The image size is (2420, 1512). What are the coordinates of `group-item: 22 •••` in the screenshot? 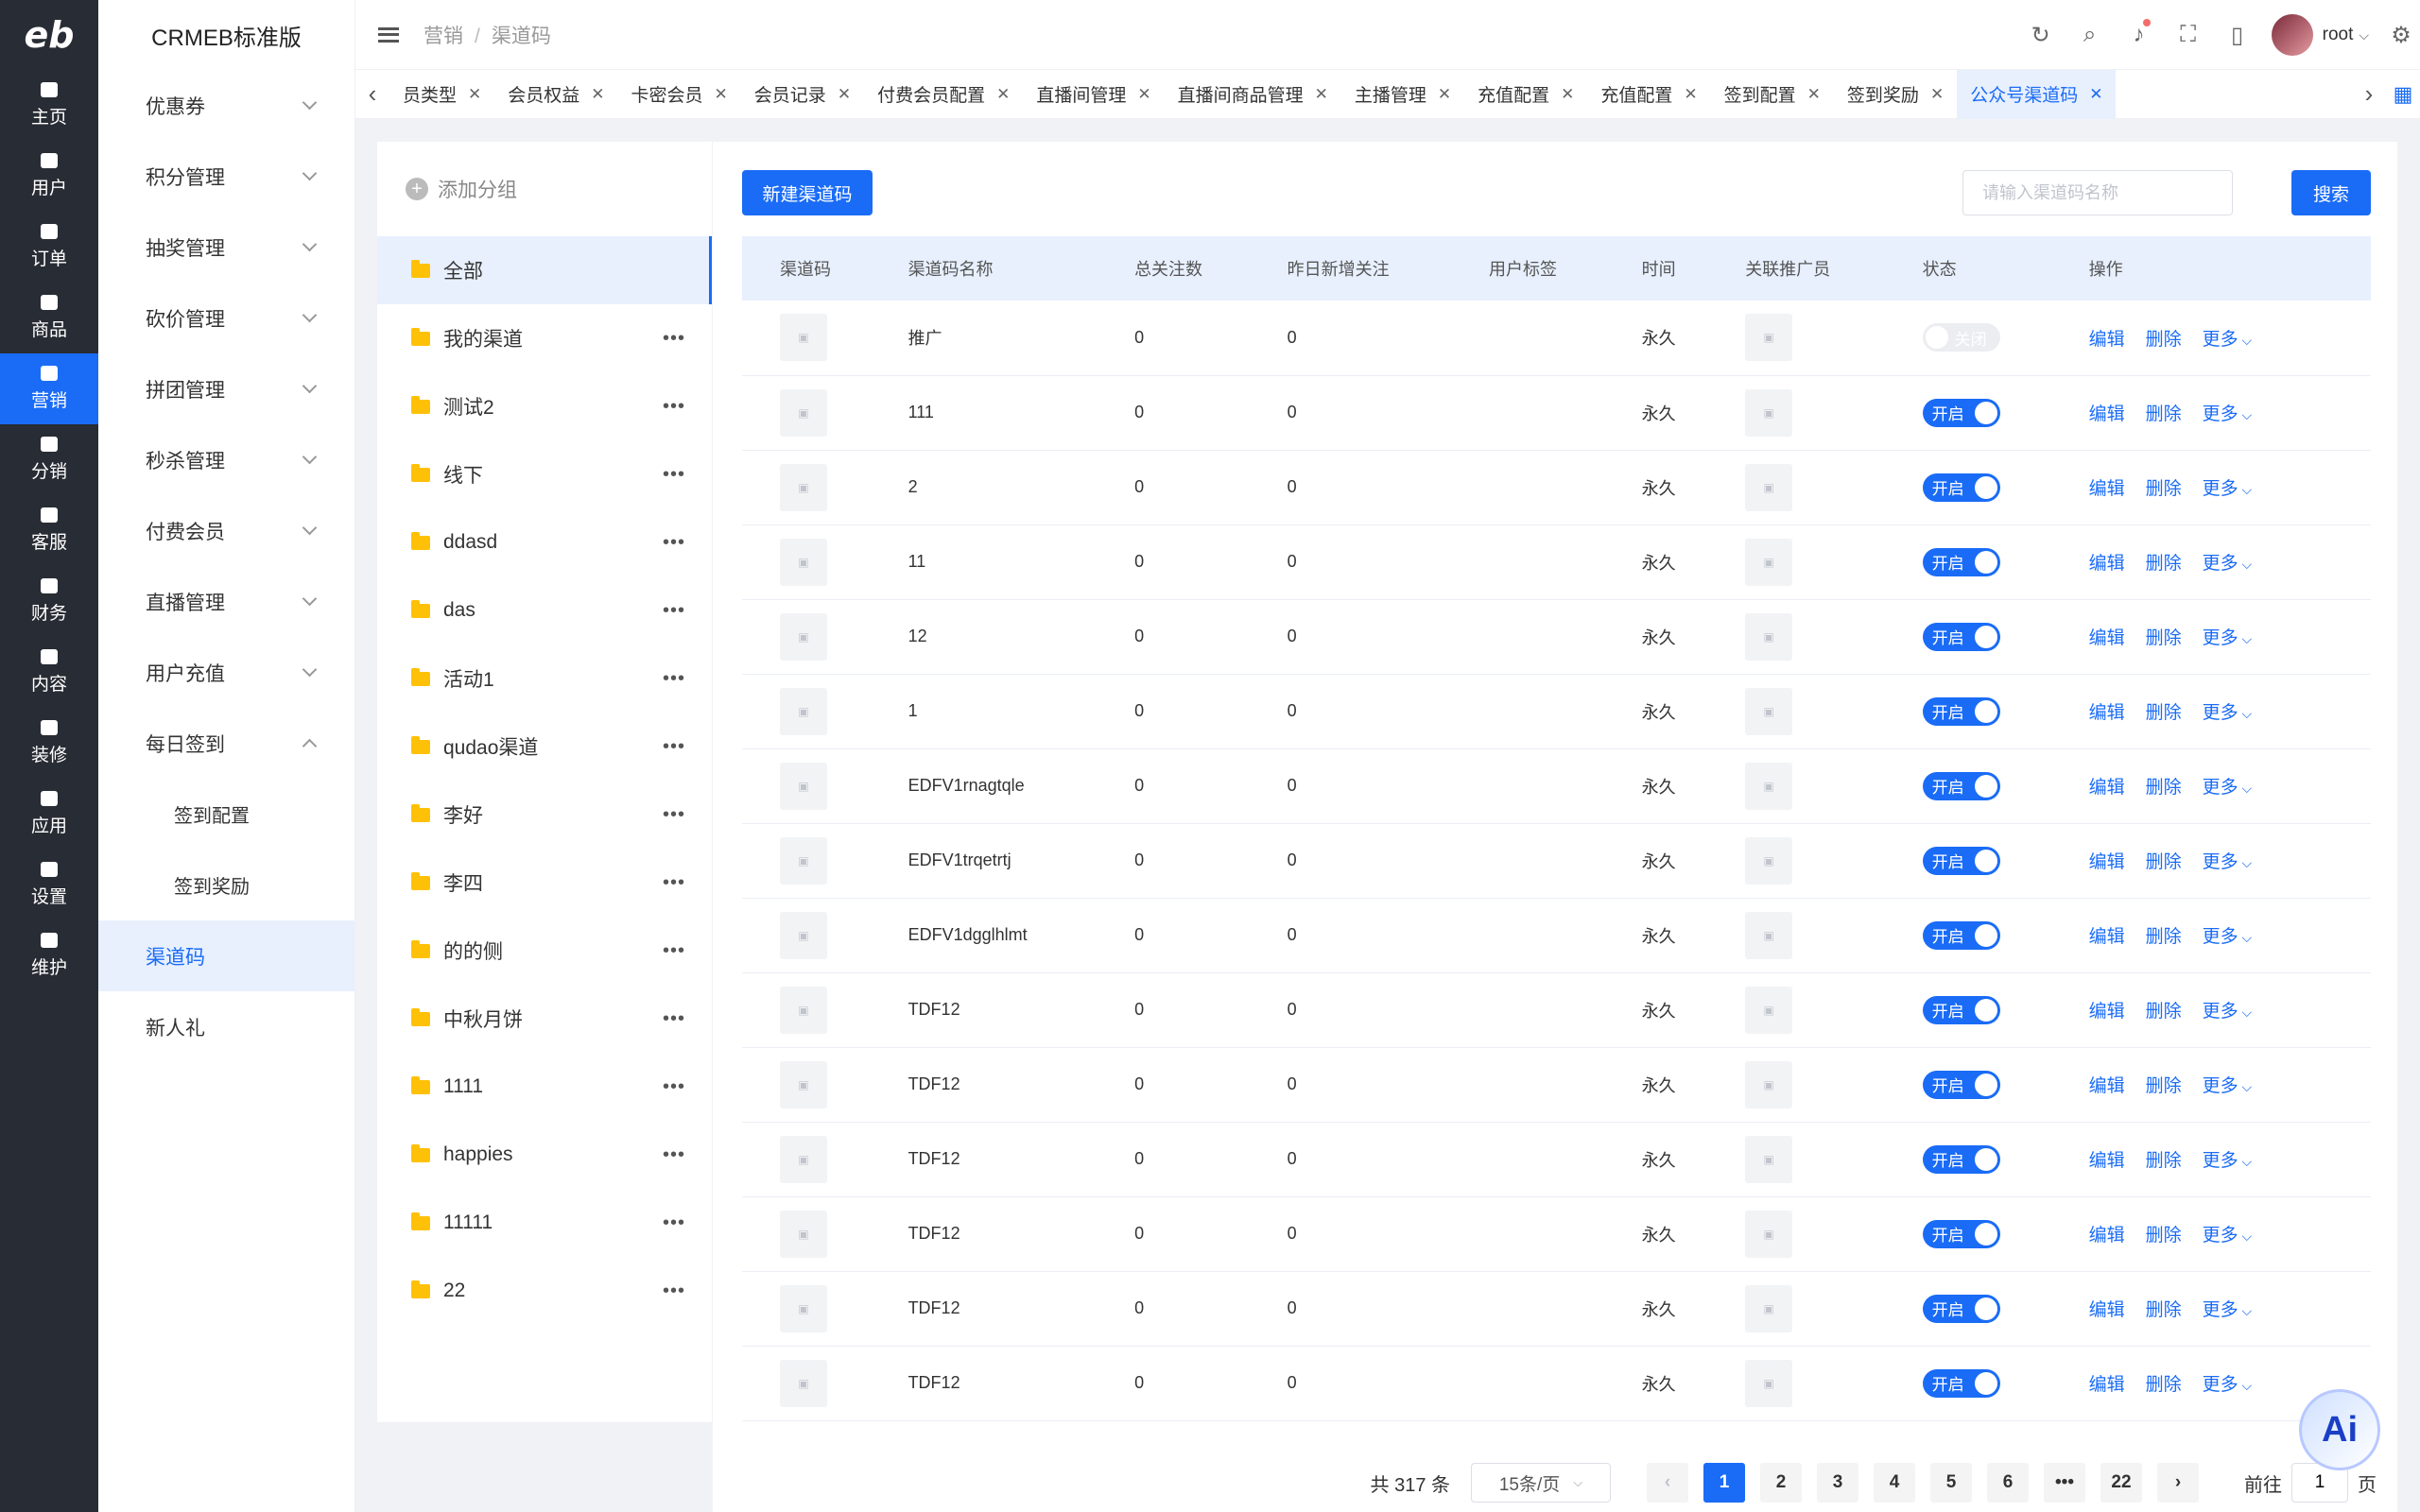 It's located at (544, 1291).